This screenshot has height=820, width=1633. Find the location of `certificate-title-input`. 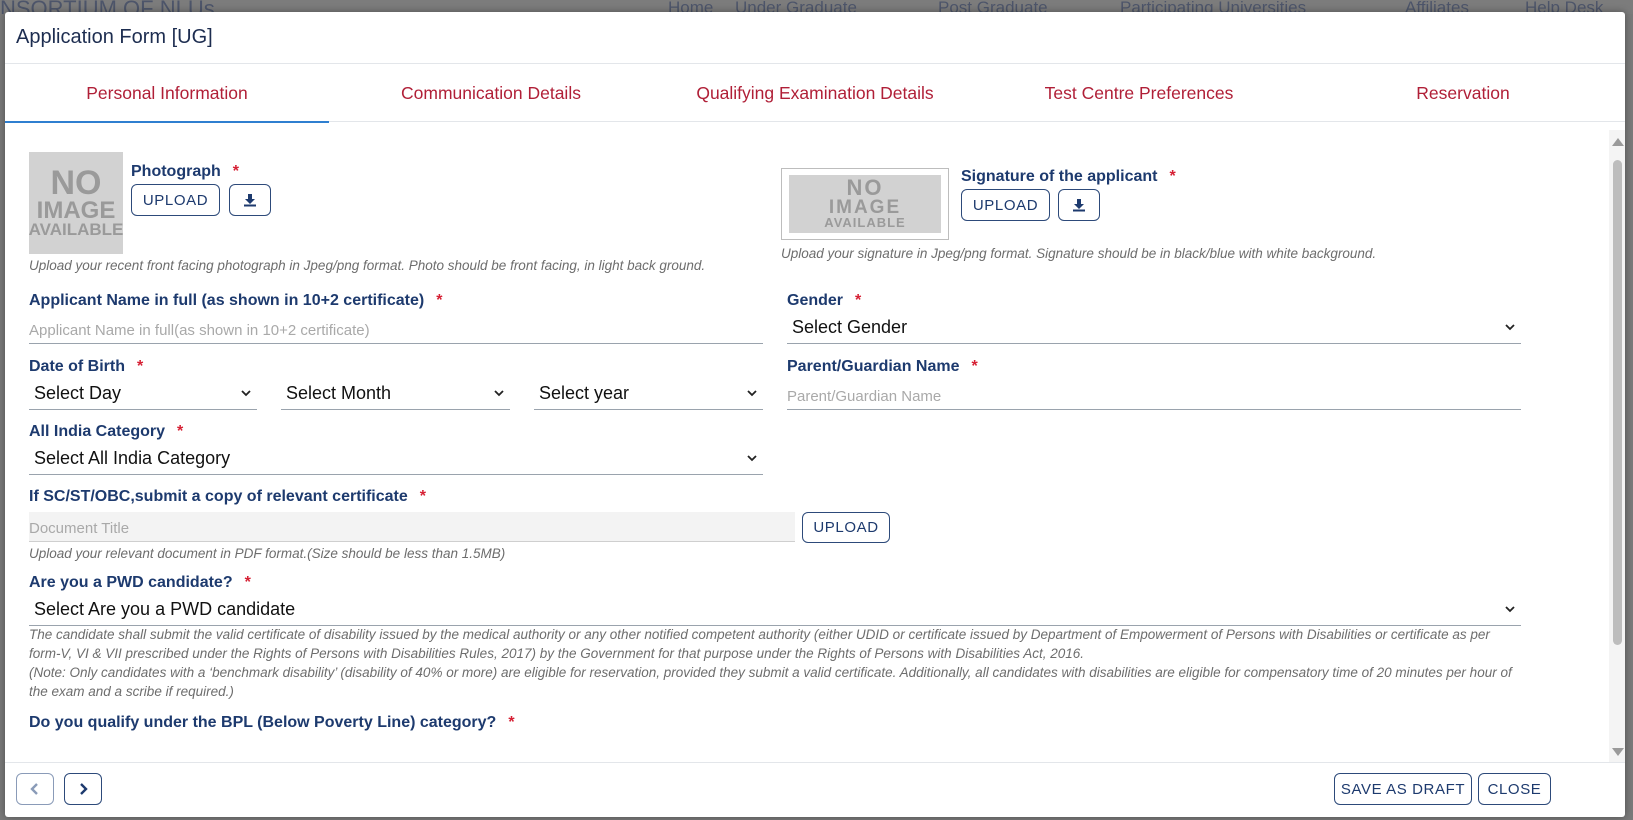

certificate-title-input is located at coordinates (412, 527).